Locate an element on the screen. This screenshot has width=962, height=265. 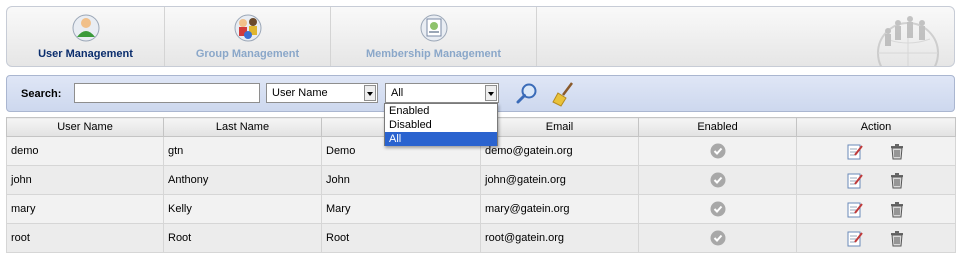
email-cell: mary@gatein.org is located at coordinates (559, 209).